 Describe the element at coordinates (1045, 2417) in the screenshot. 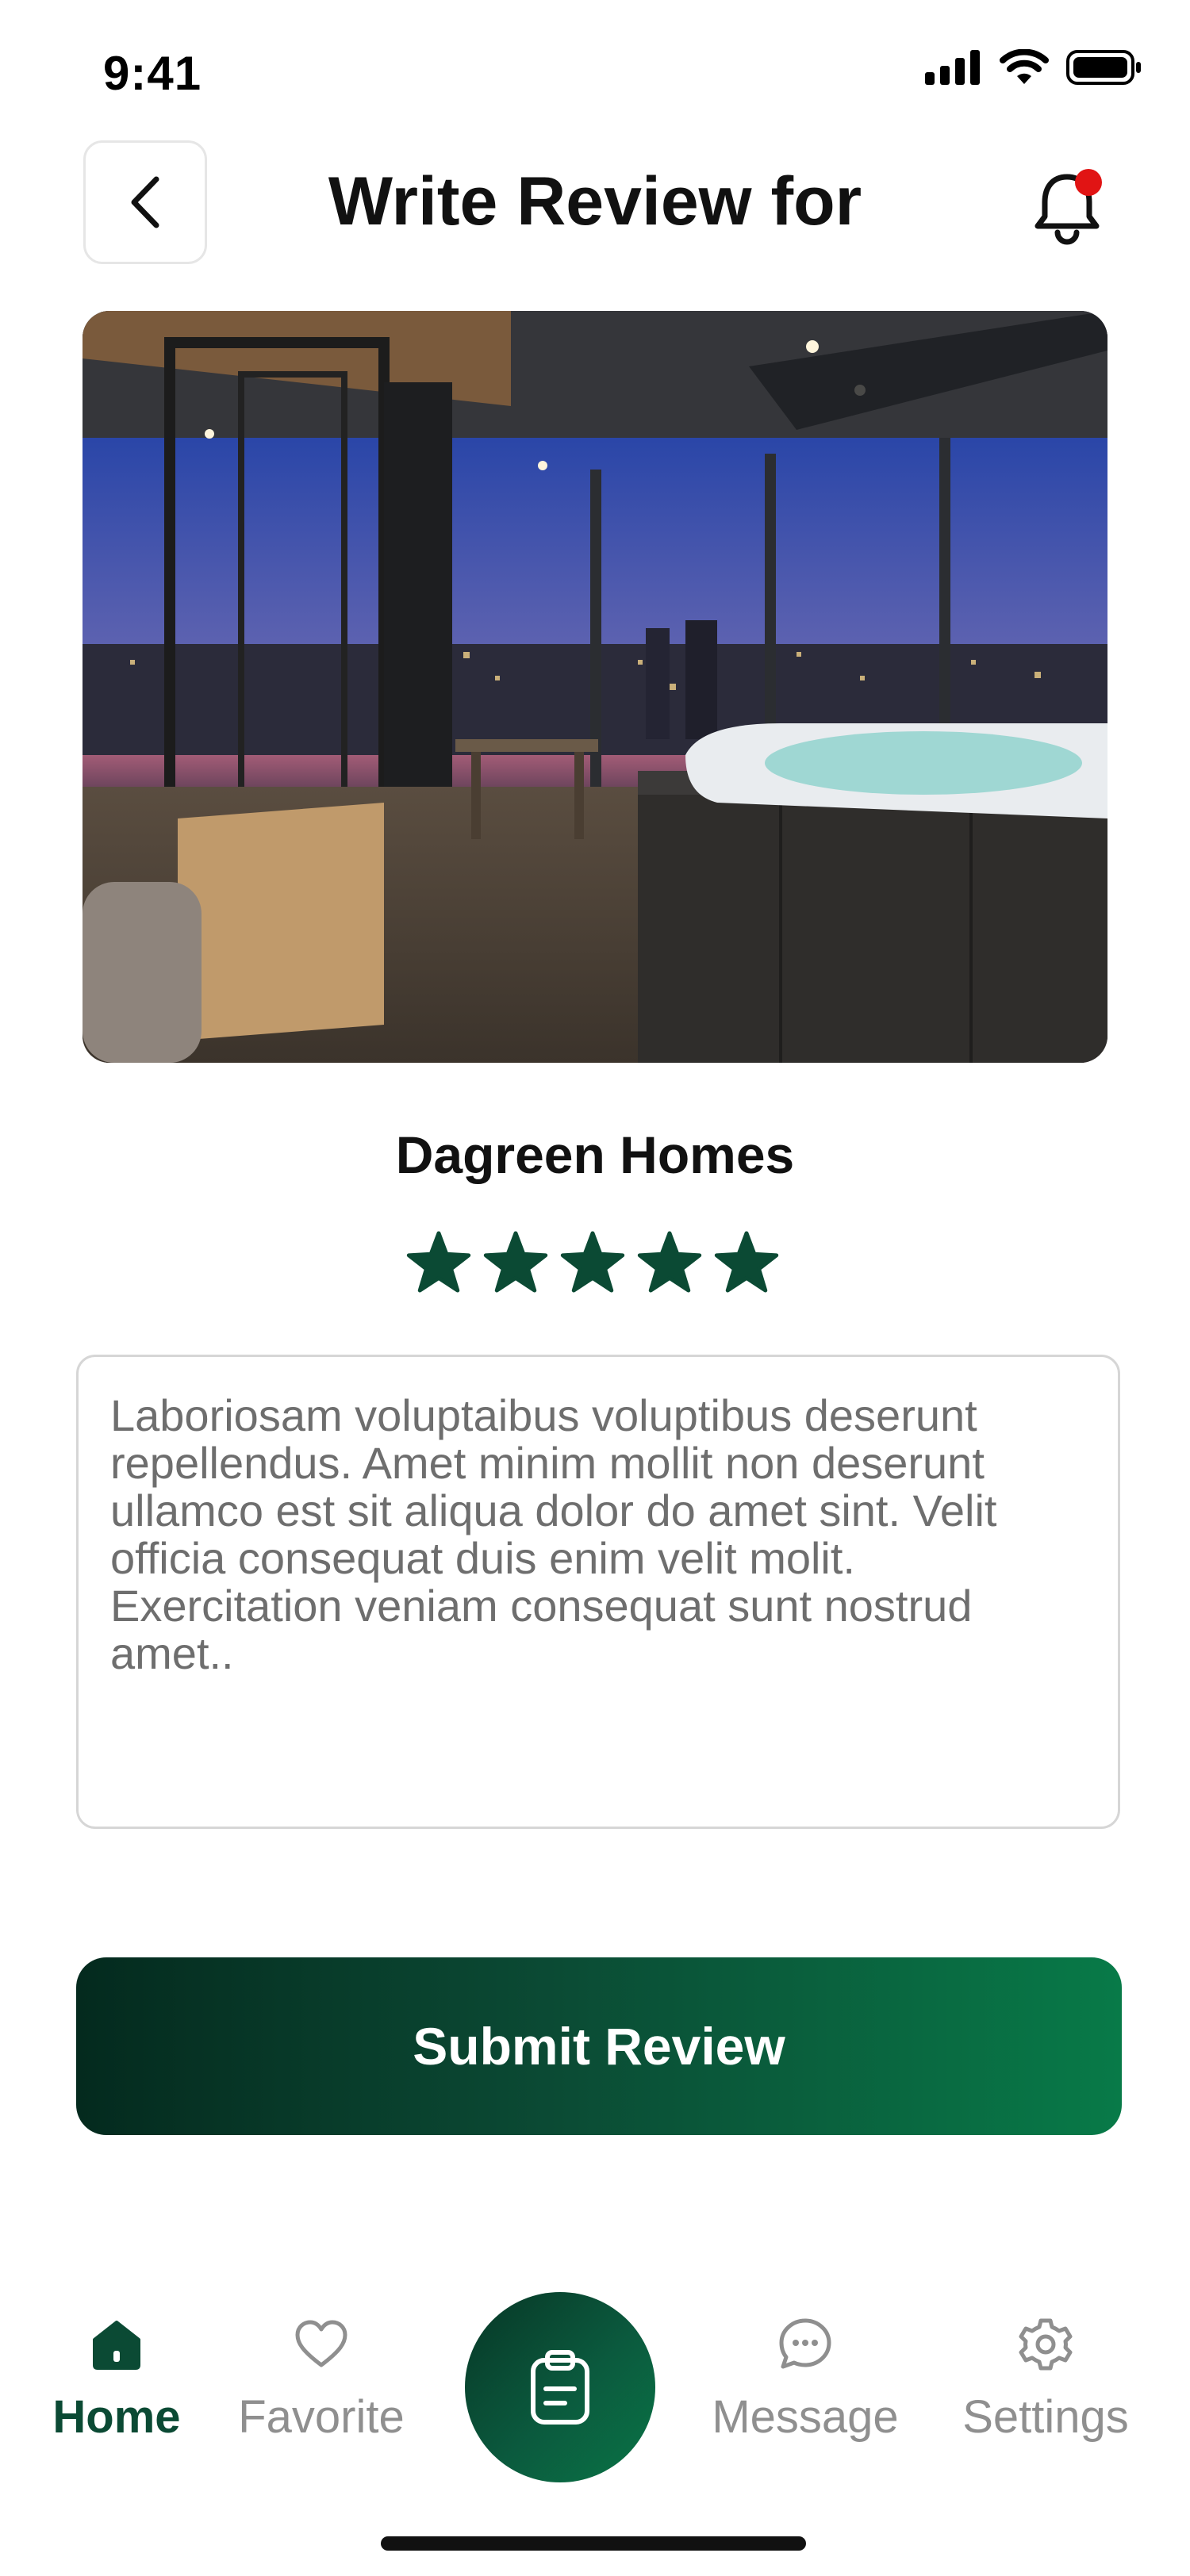

I see `nav-settings-label: Settings` at that location.